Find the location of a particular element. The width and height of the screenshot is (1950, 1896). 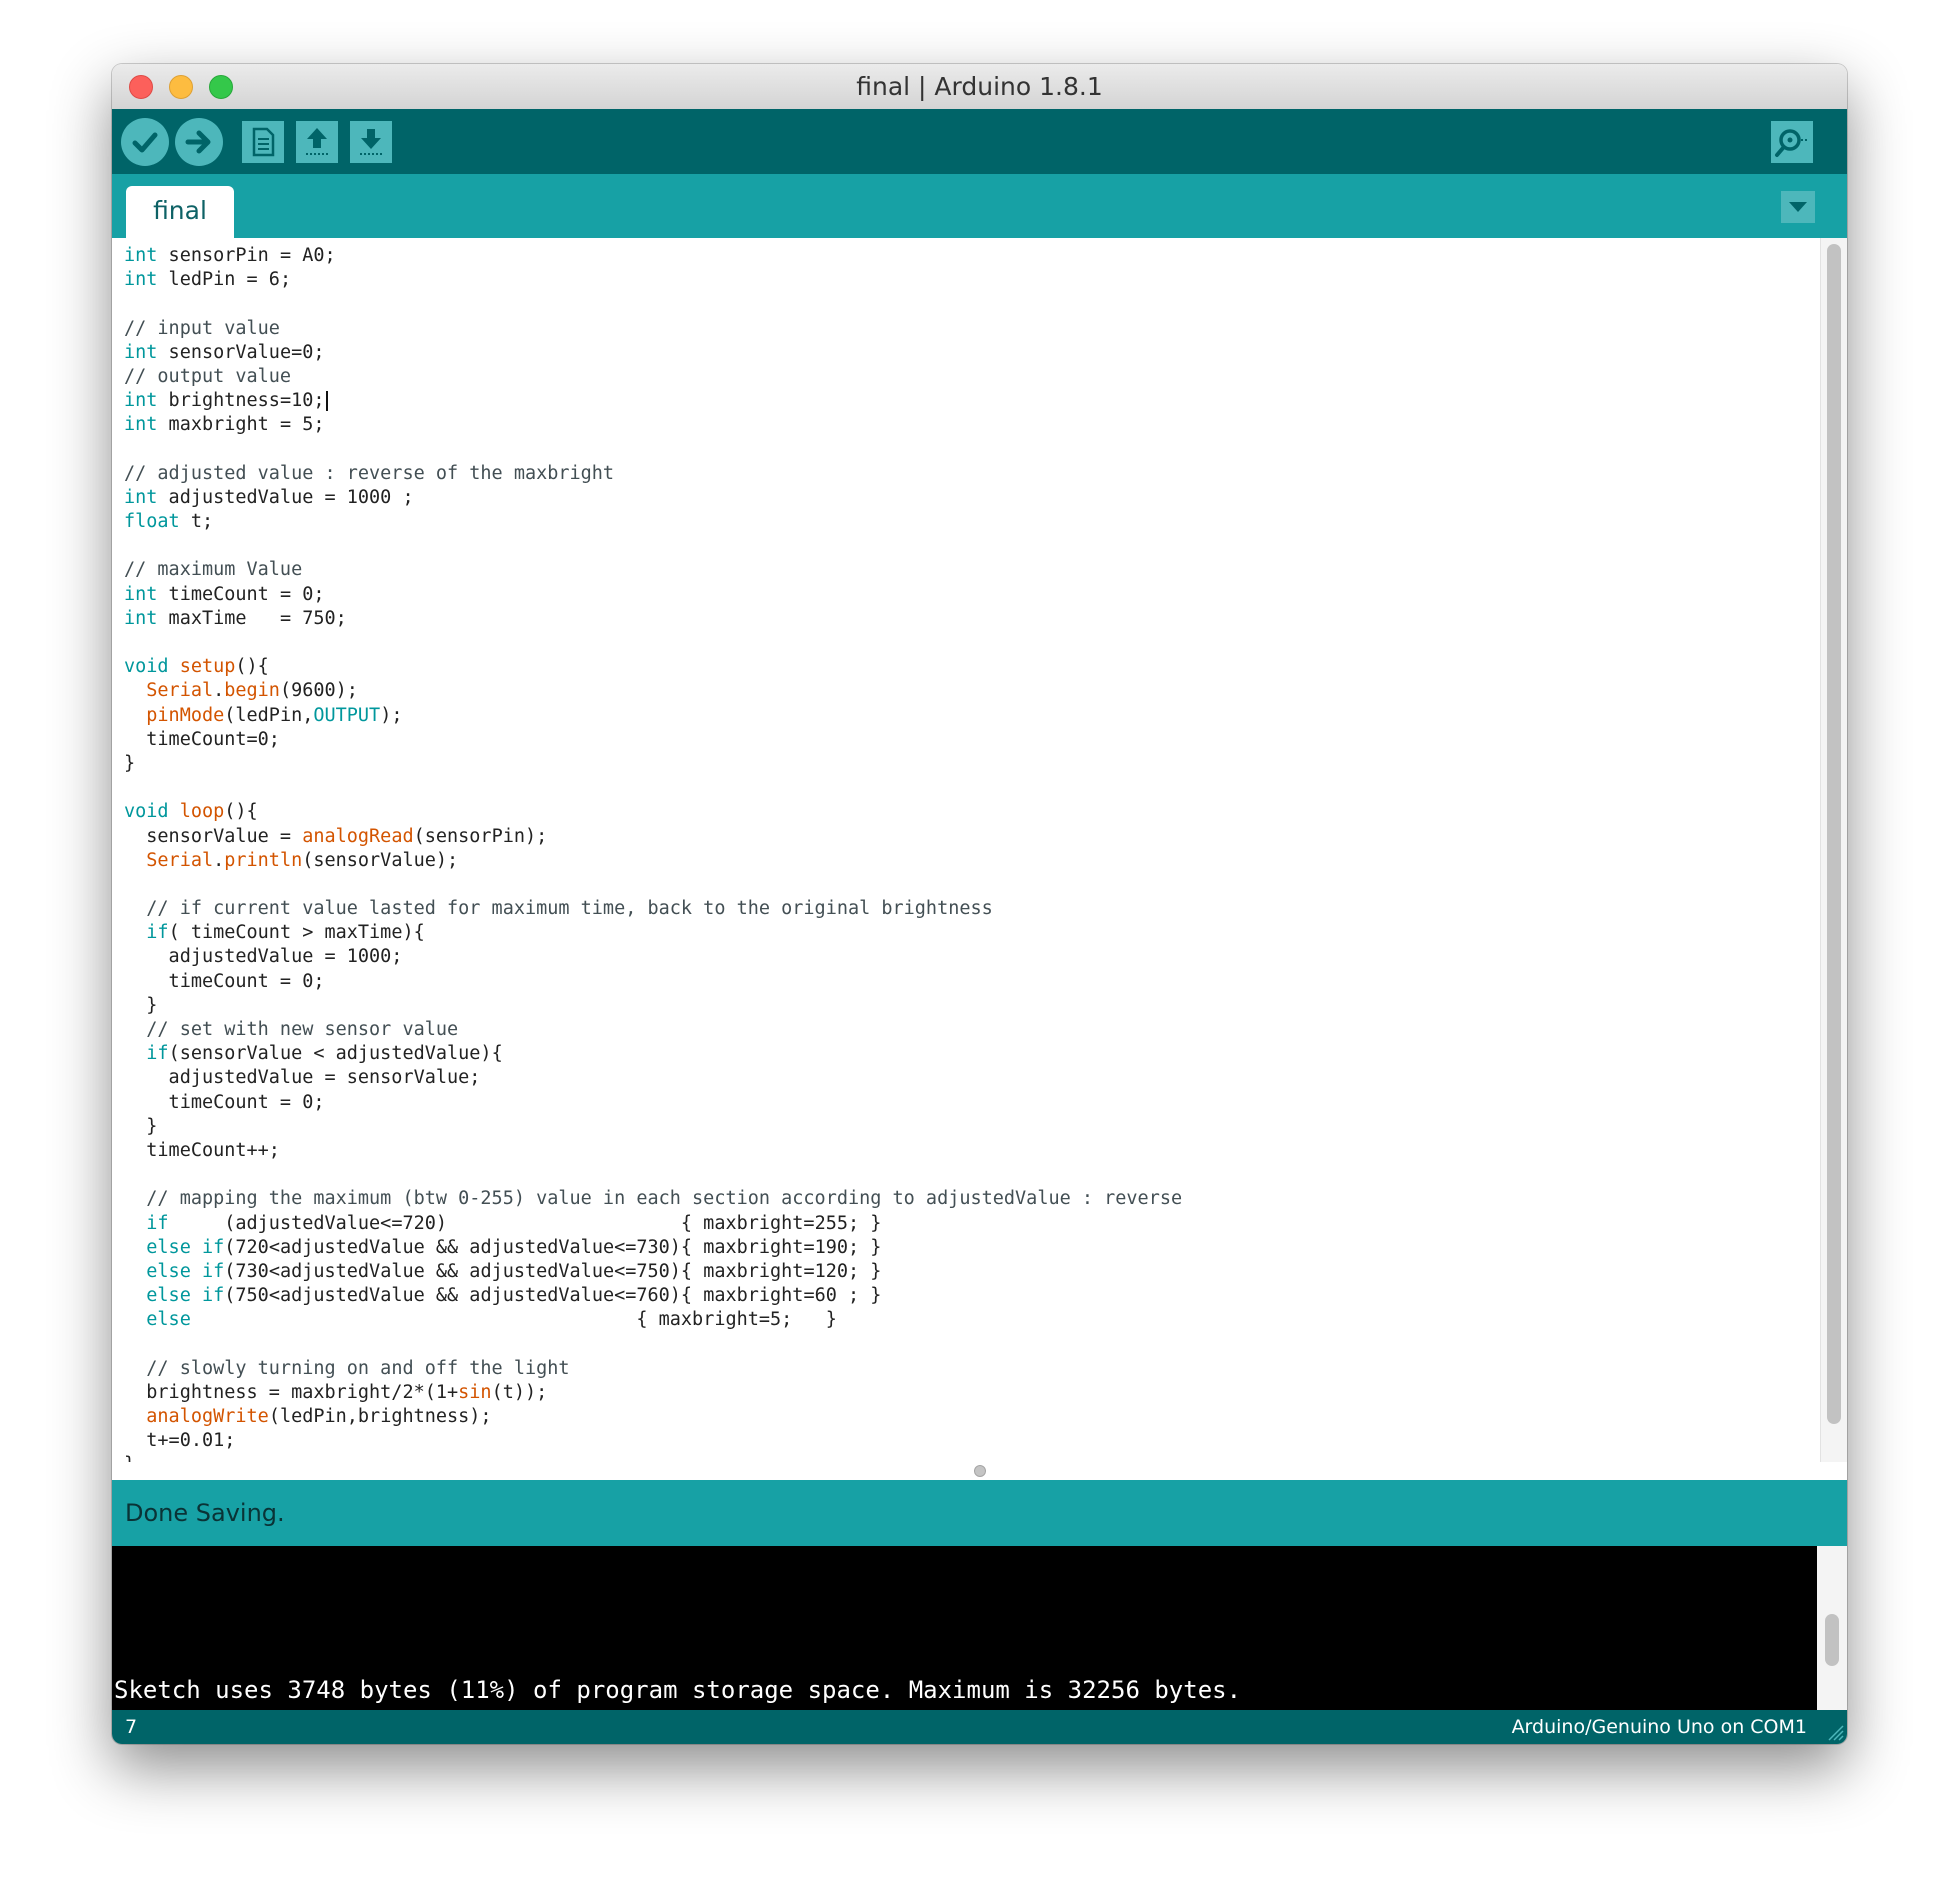

code-line: // output value is located at coordinates (653, 377).